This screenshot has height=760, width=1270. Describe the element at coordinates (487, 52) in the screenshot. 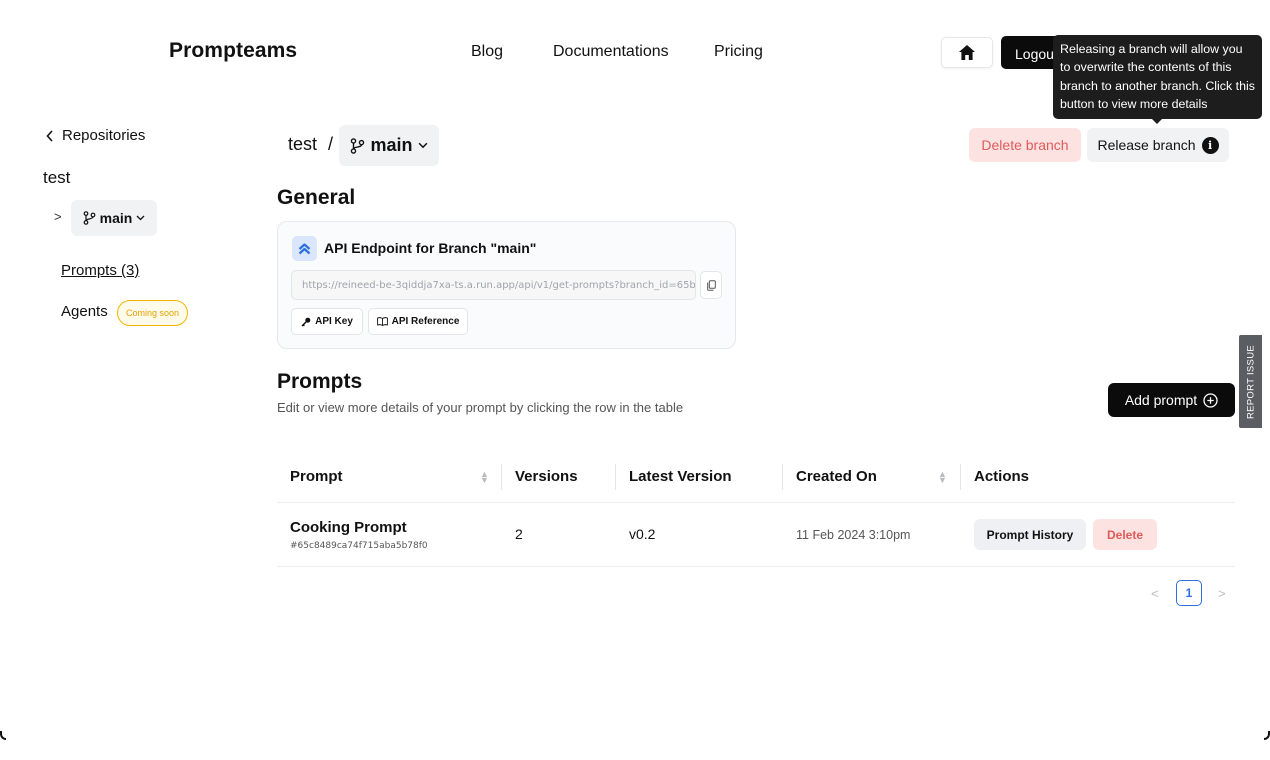

I see `nav-blog: Blog` at that location.